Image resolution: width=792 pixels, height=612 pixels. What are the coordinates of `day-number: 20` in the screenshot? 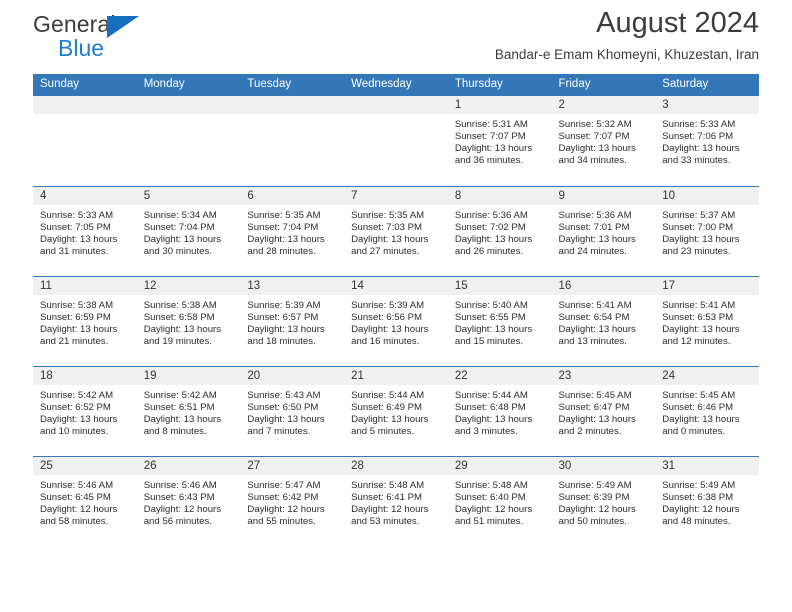 It's located at (292, 375).